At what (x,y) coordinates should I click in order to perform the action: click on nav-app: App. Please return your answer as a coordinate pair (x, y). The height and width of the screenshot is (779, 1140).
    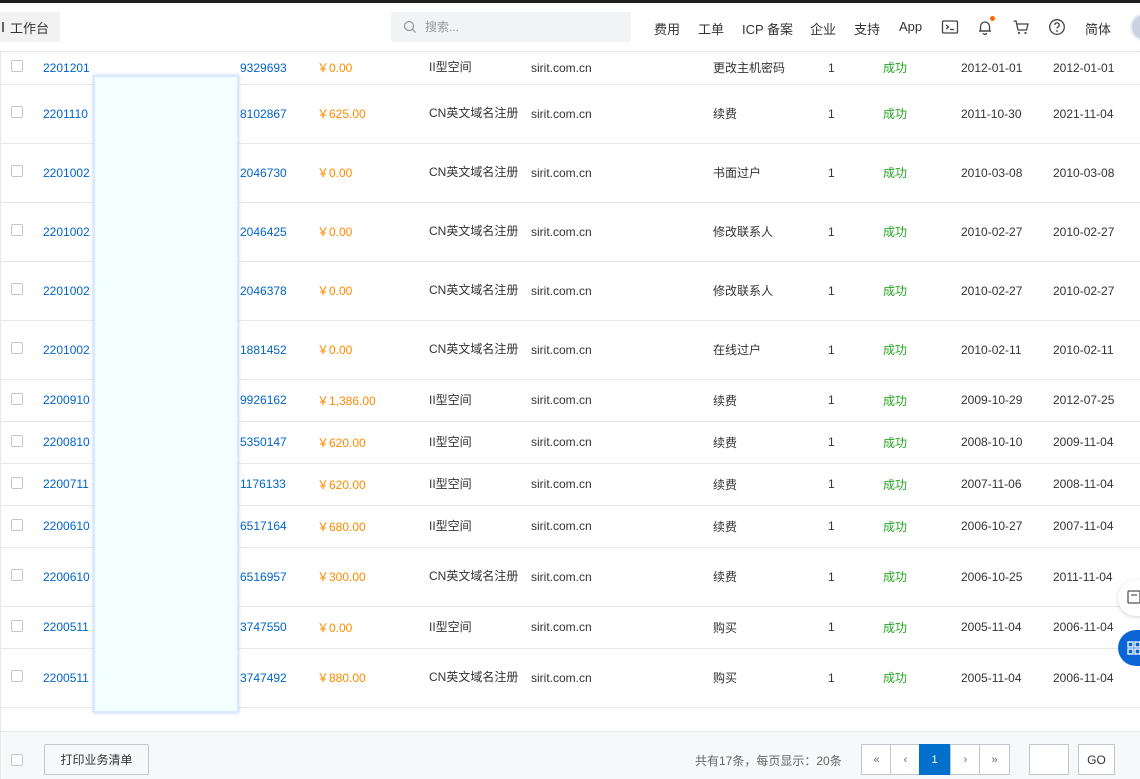
    Looking at the image, I should click on (910, 26).